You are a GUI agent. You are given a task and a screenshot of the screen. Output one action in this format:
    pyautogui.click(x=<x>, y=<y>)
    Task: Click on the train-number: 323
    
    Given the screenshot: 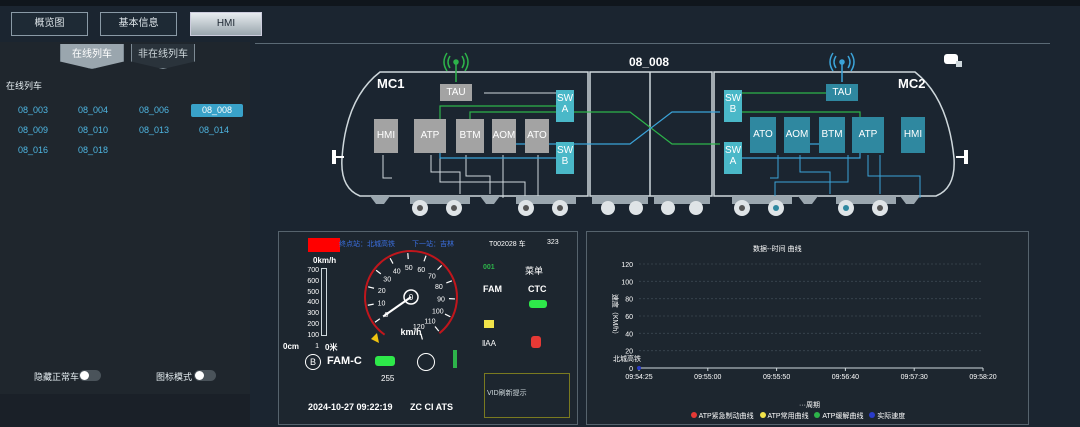 What is the action you would take?
    pyautogui.click(x=553, y=242)
    